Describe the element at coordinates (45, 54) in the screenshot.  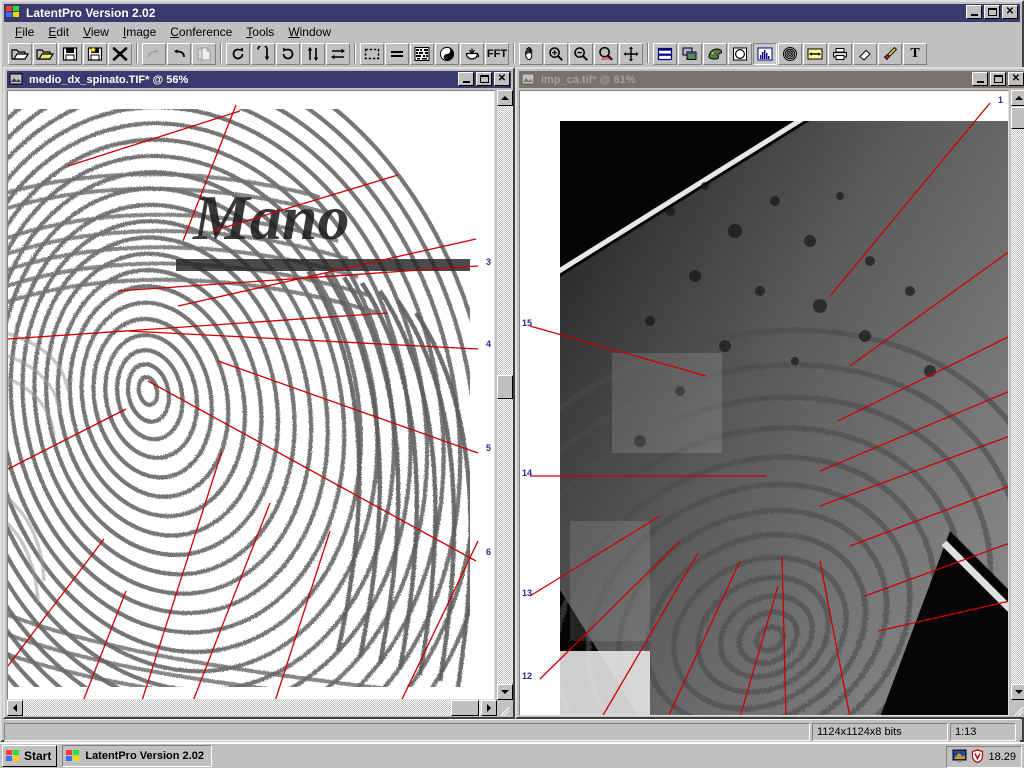
I see `open-recent-icon` at that location.